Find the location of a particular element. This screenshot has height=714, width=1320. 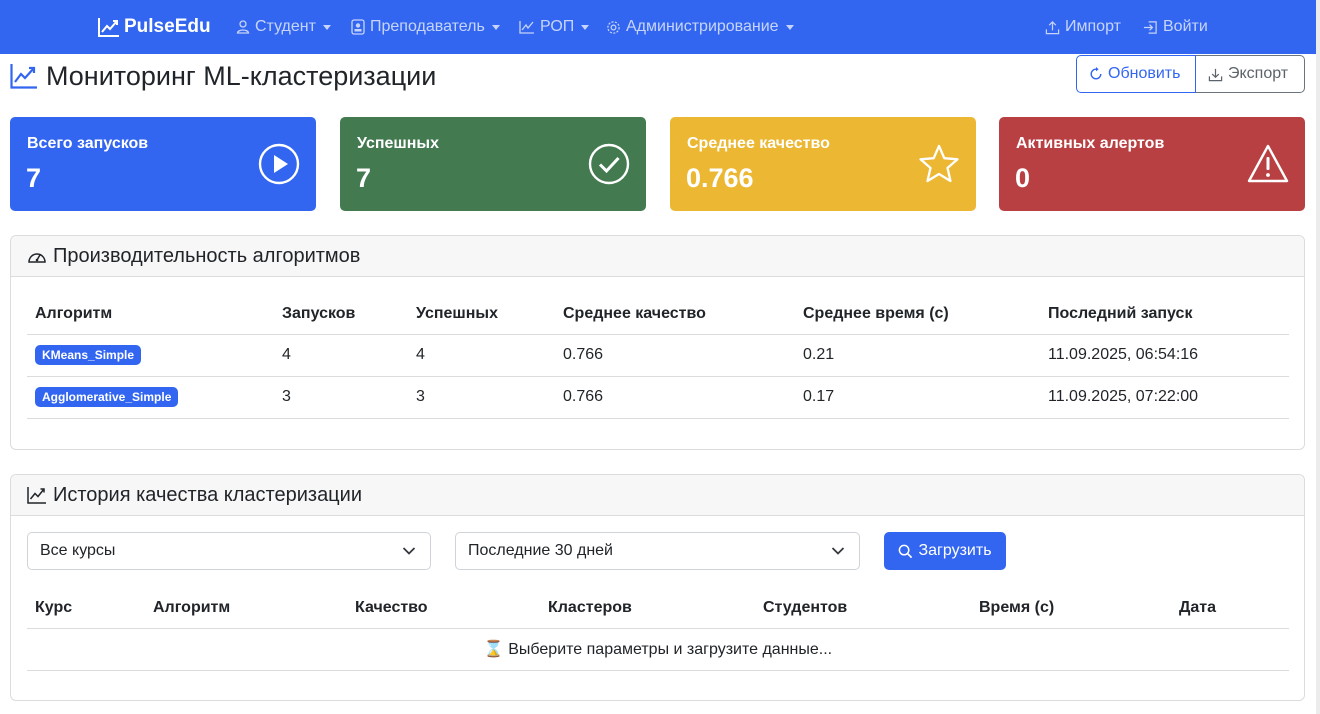

window-edge is located at coordinates (1318, 357).